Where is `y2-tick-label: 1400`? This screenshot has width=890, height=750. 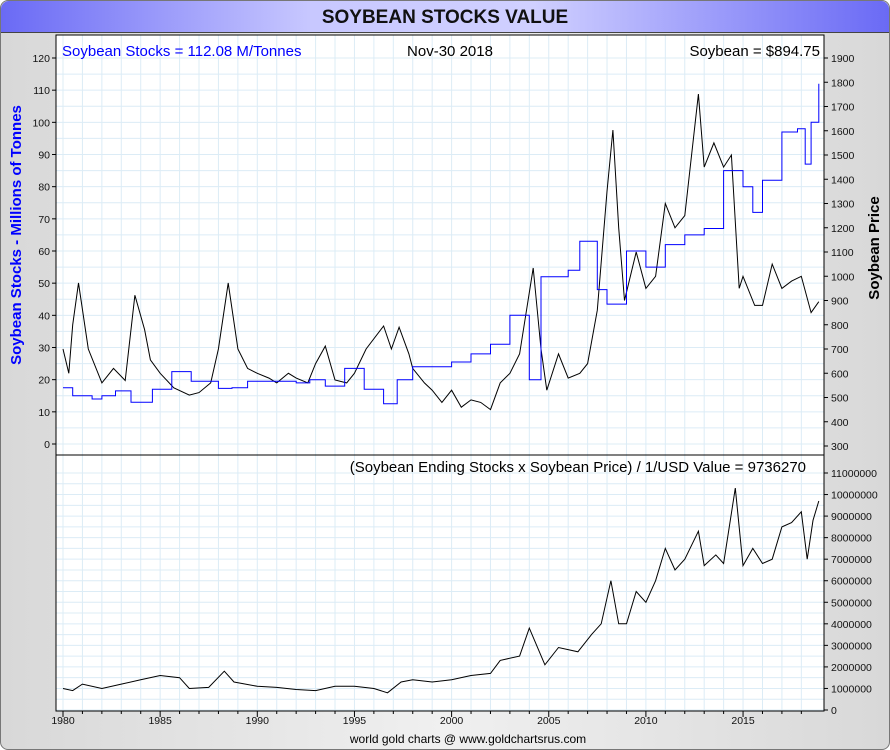
y2-tick-label: 1400 is located at coordinates (843, 180).